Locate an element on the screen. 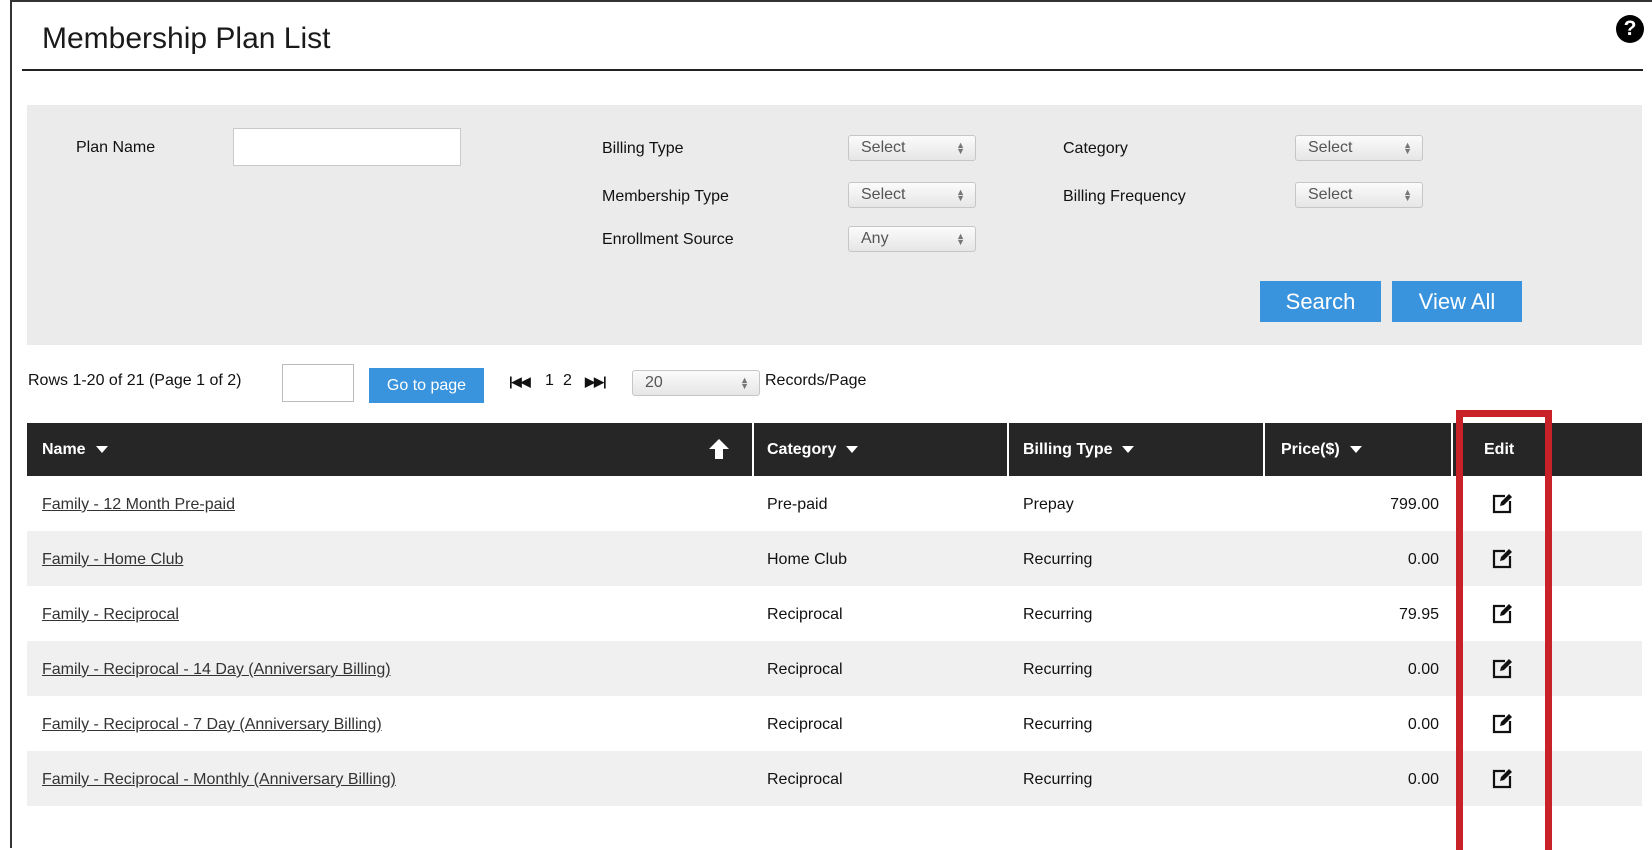  go-to-page-button: Go to page is located at coordinates (426, 385).